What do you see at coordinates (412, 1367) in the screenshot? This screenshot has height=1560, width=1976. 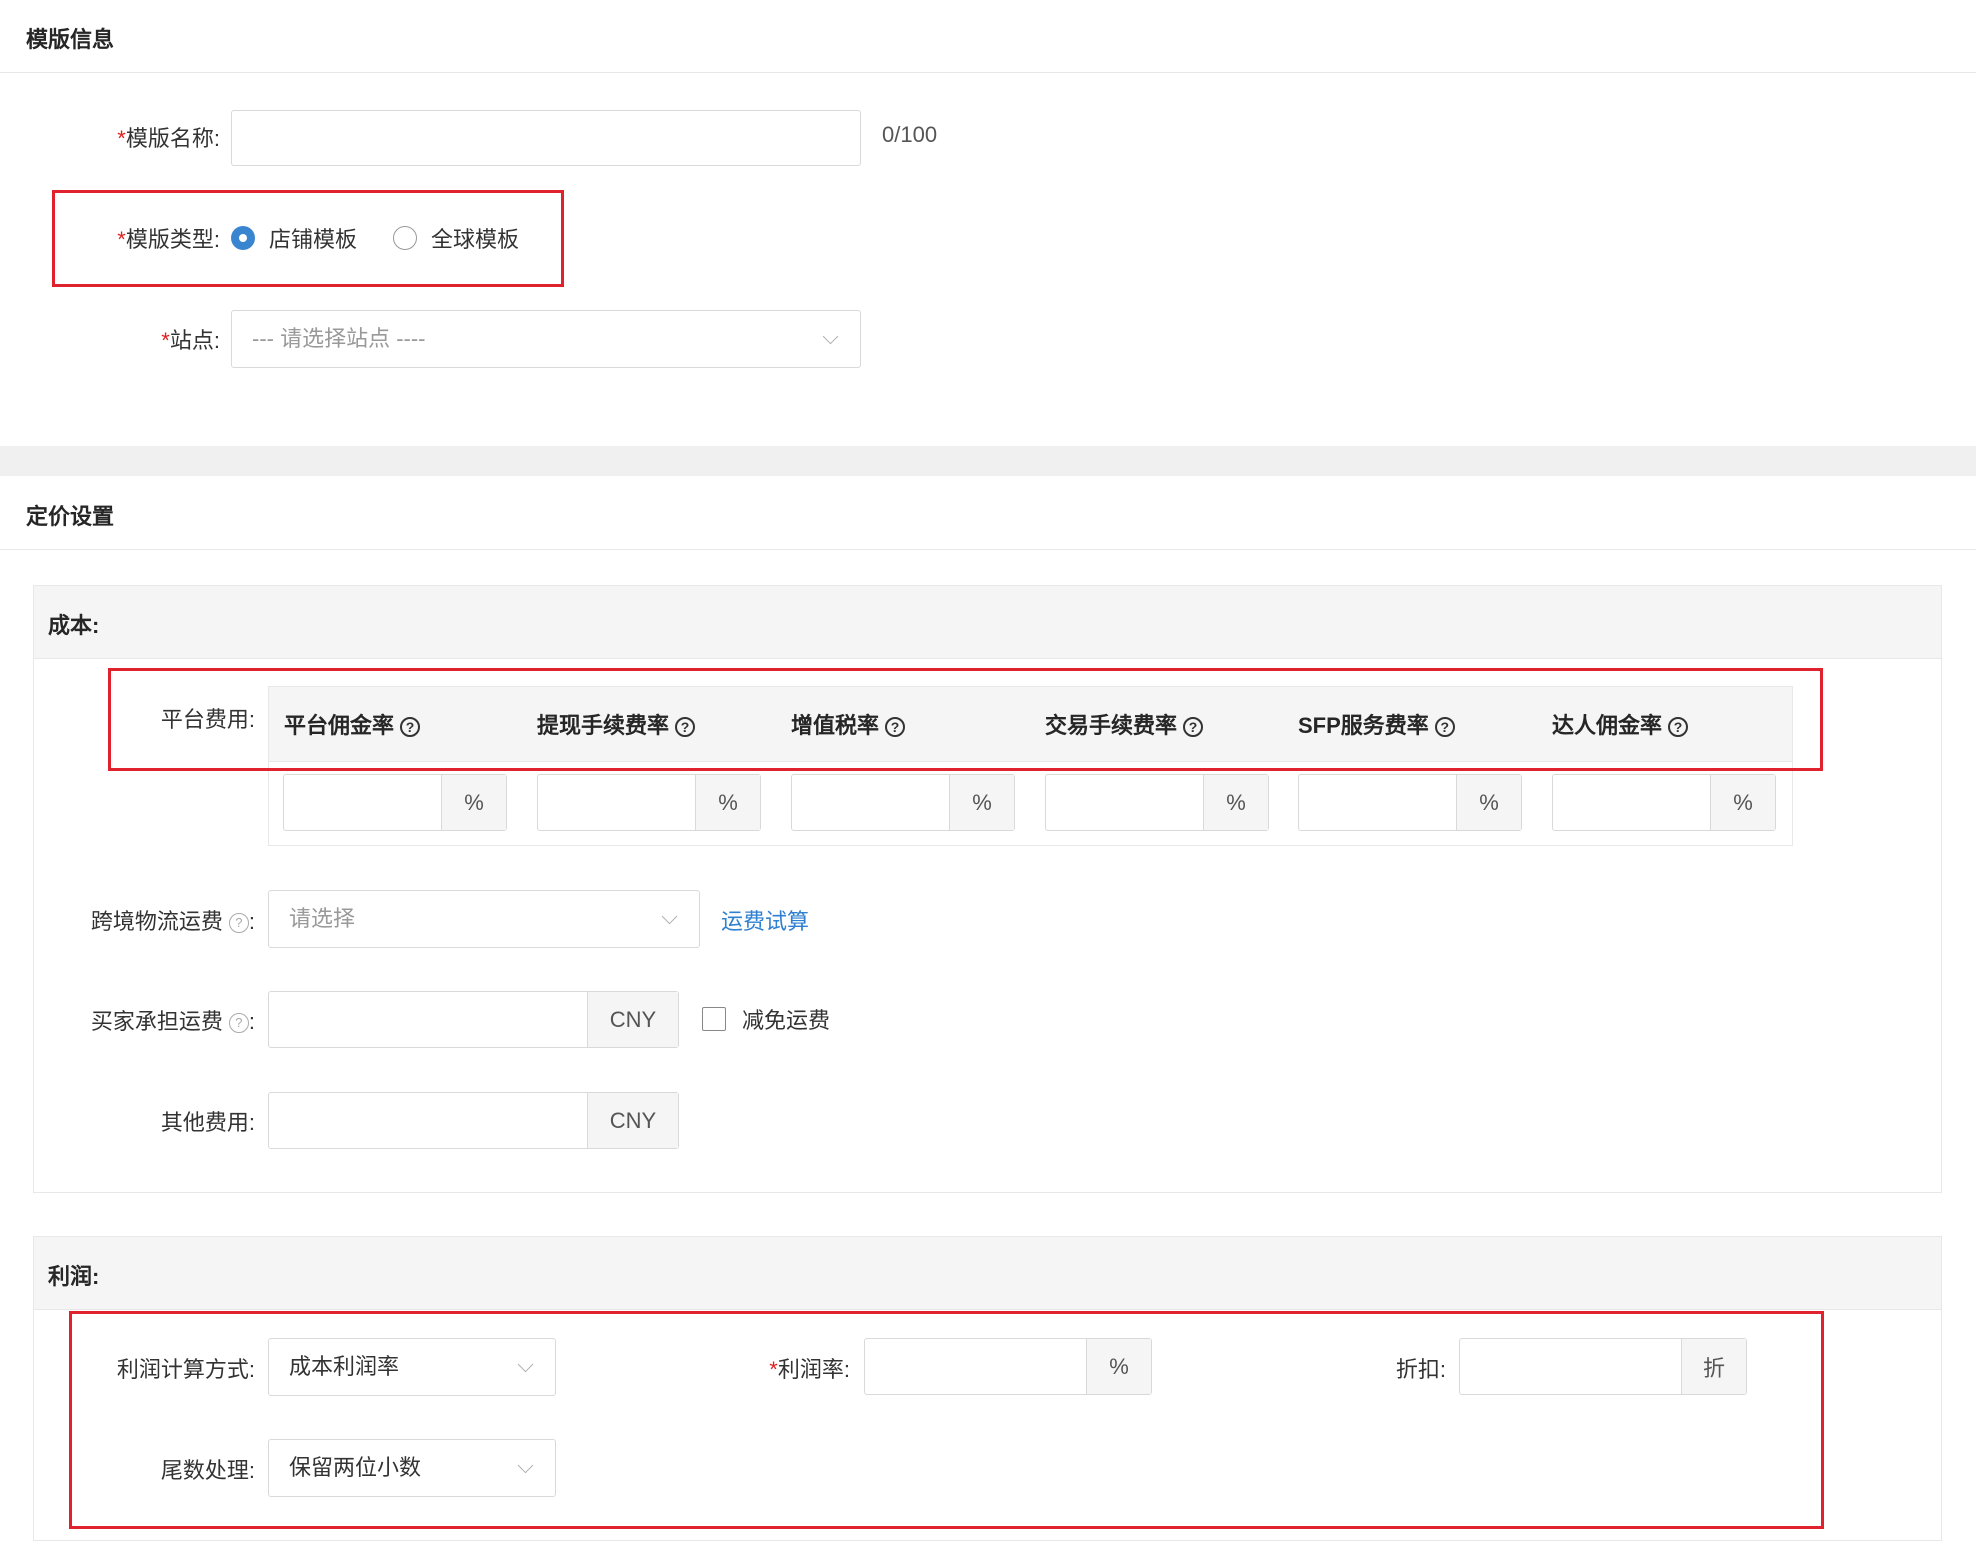 I see `profit-method-select: 成本利润率` at bounding box center [412, 1367].